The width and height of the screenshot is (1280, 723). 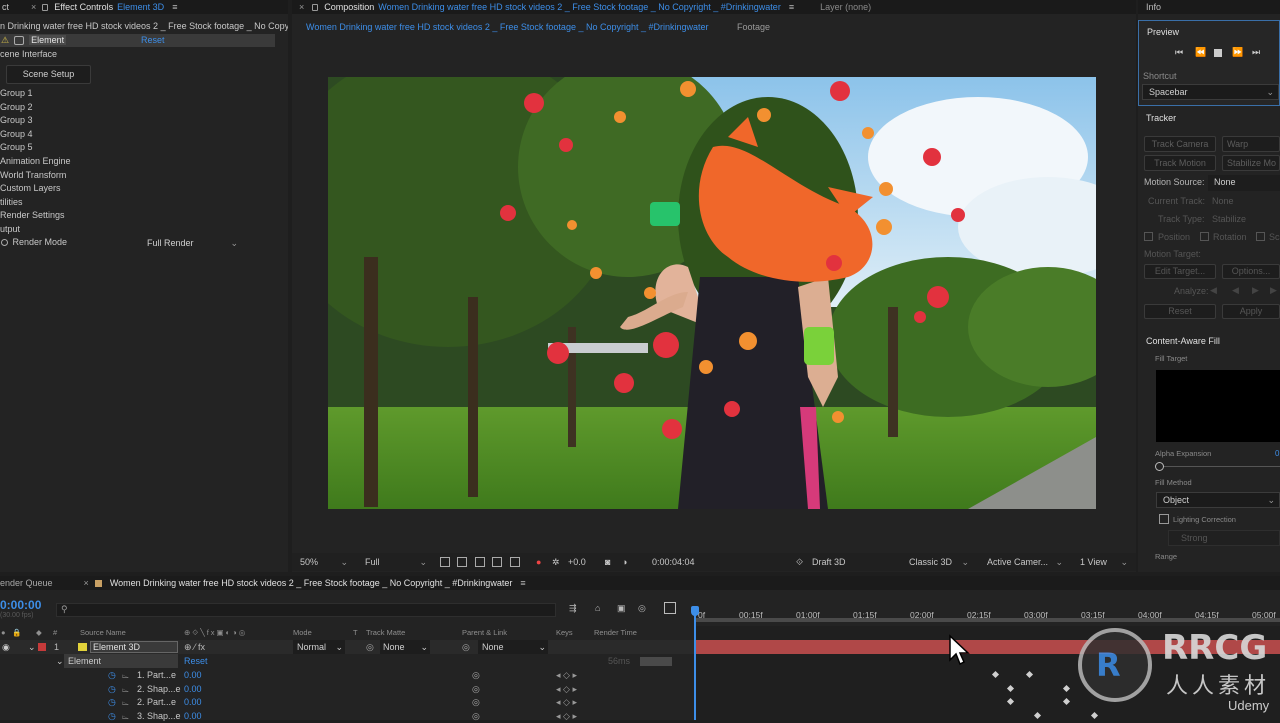 I want to click on effect-group-7: World Transform, so click(x=33, y=175).